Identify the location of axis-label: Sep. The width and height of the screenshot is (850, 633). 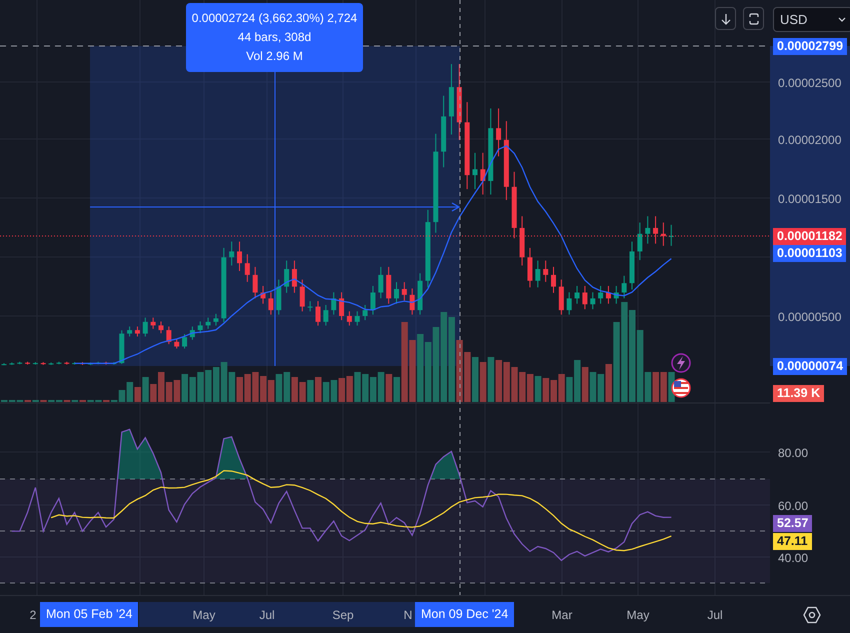
(343, 615).